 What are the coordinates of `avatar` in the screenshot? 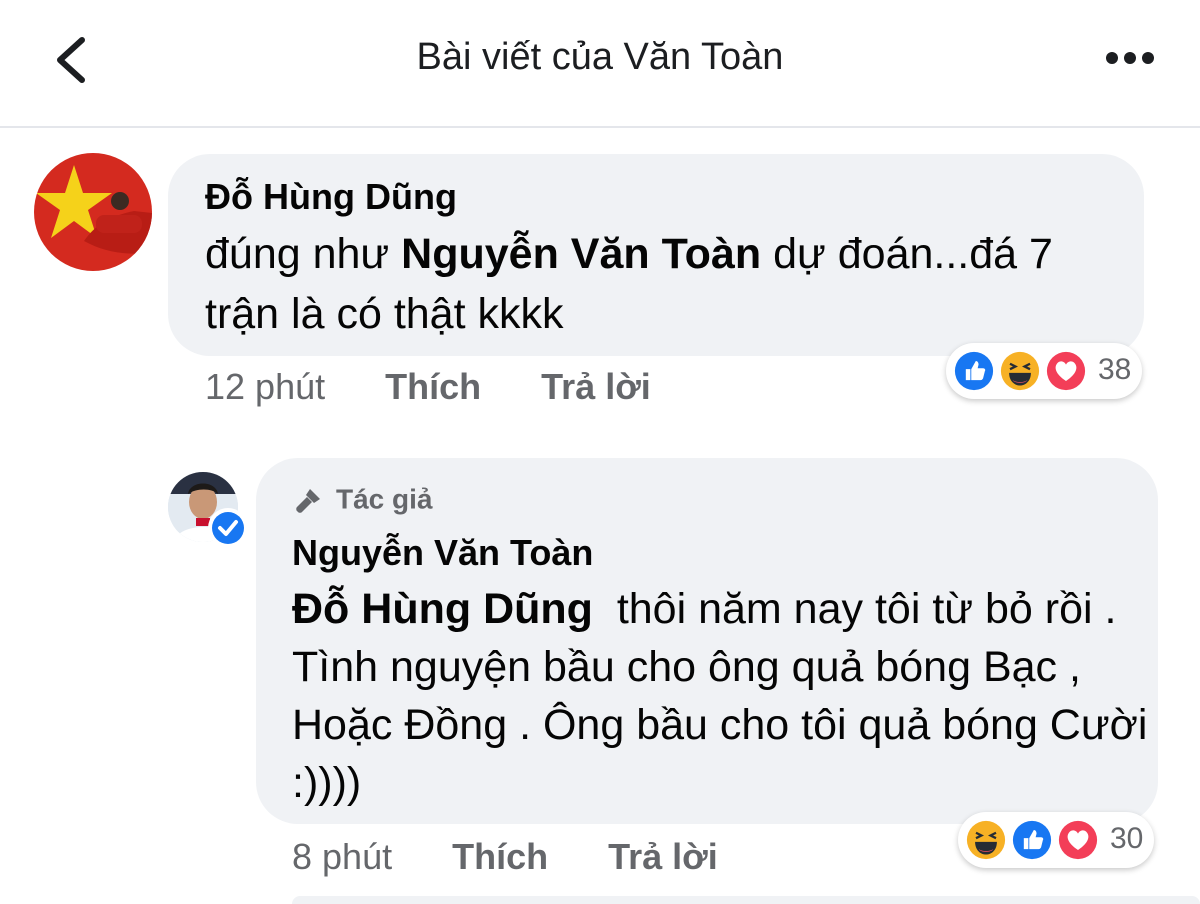 It's located at (93, 212).